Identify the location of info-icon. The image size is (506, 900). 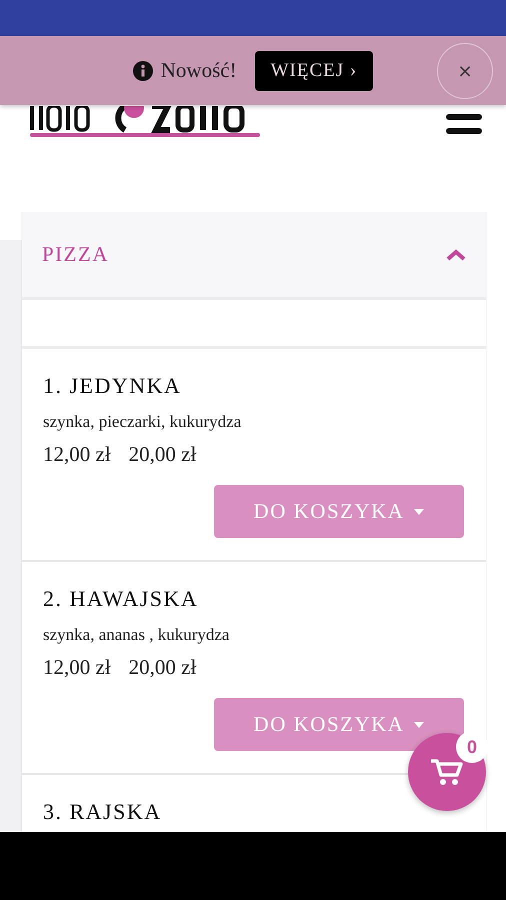
(142, 70).